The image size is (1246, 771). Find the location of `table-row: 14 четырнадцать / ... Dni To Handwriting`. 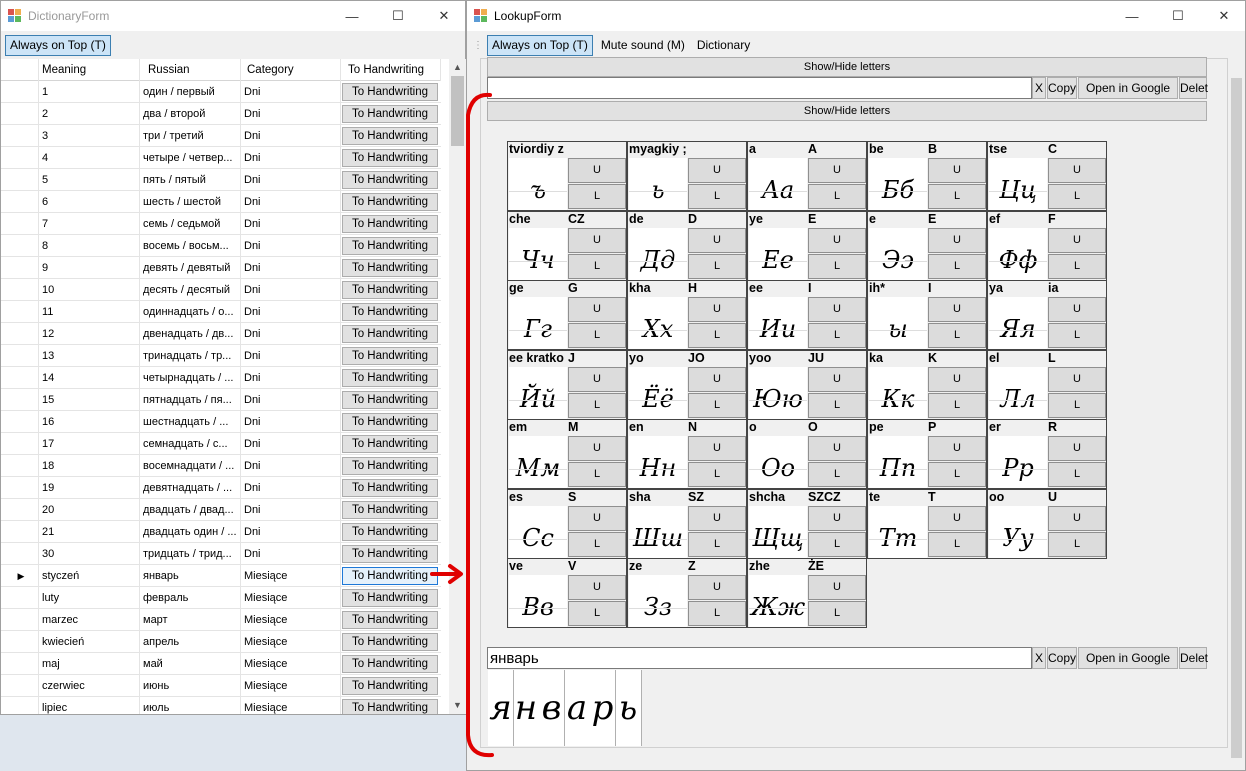

table-row: 14 четырнадцать / ... Dni To Handwriting is located at coordinates (221, 378).